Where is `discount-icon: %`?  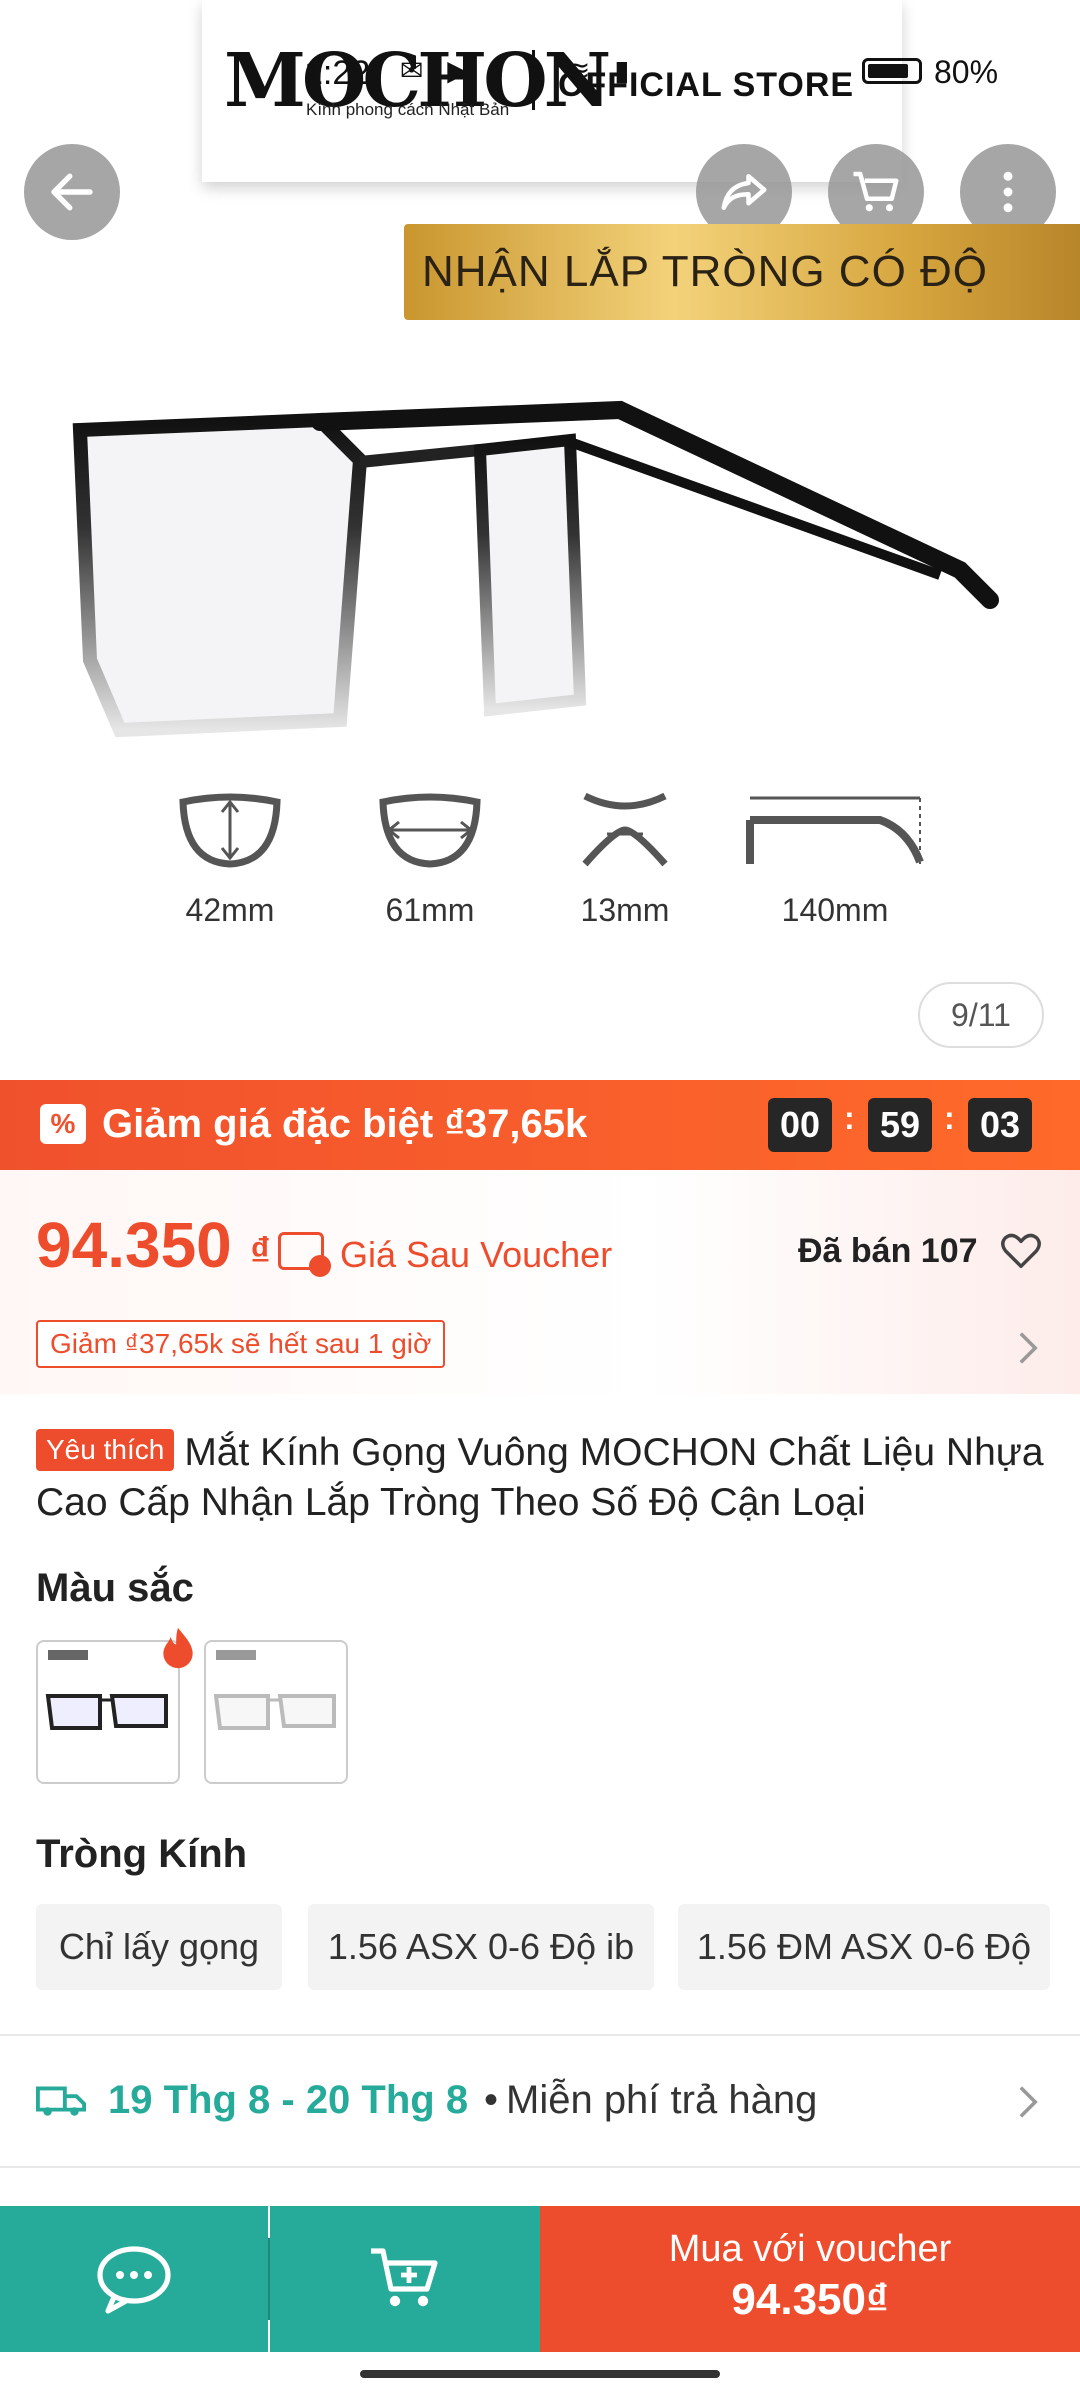 discount-icon: % is located at coordinates (63, 1124).